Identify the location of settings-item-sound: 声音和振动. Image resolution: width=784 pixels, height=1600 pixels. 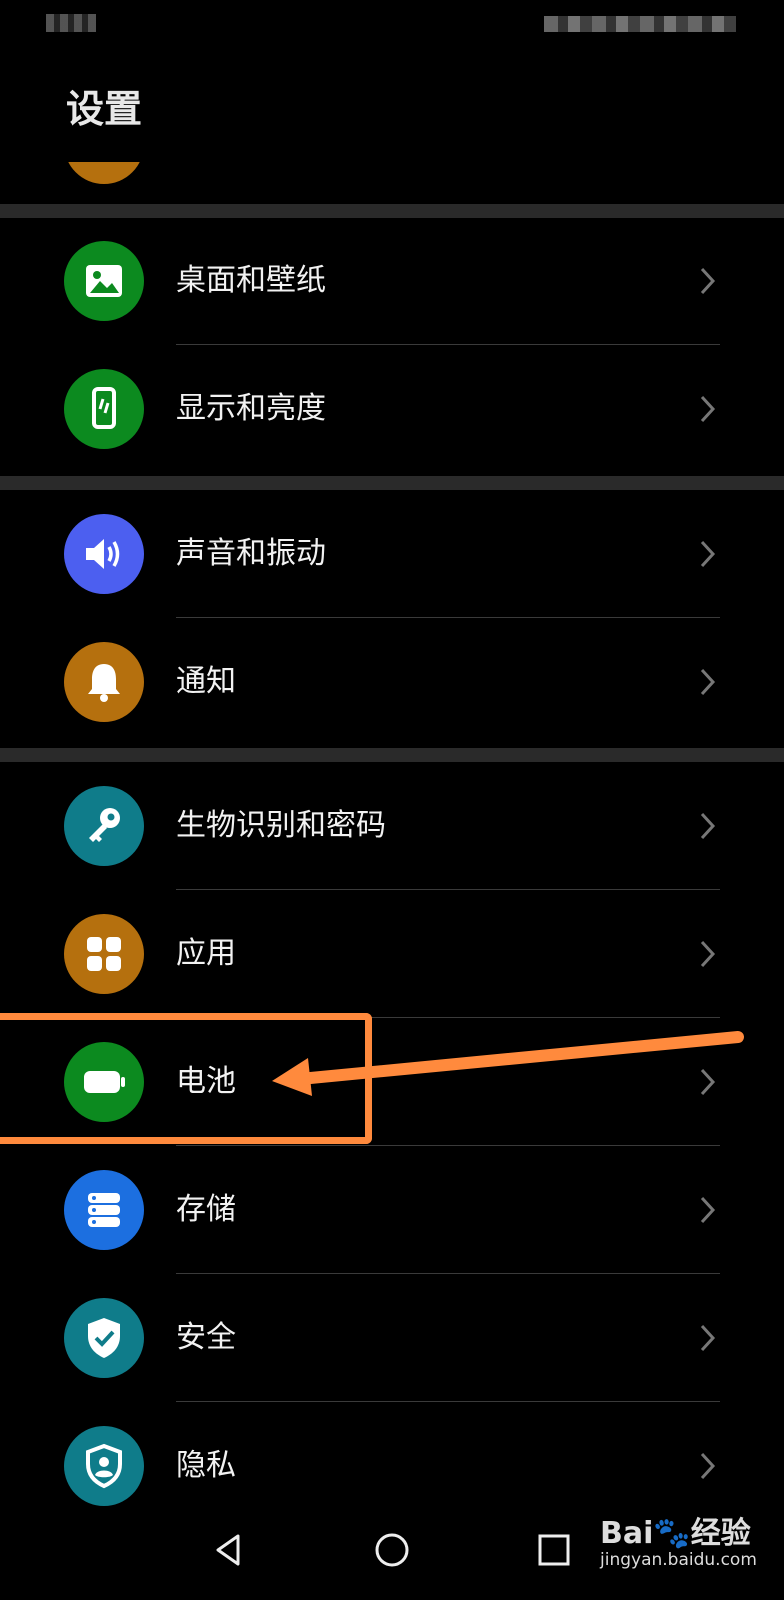
(392, 554).